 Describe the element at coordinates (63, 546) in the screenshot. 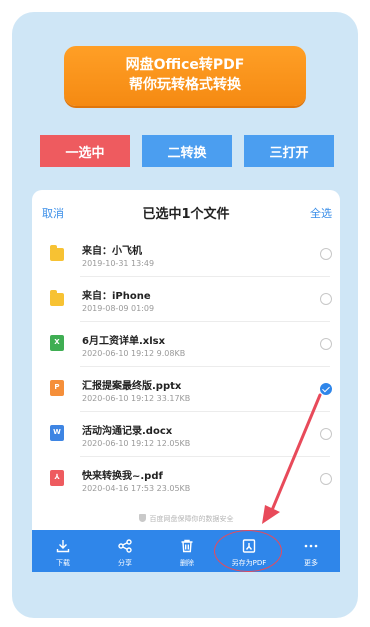

I see `download-icon` at that location.